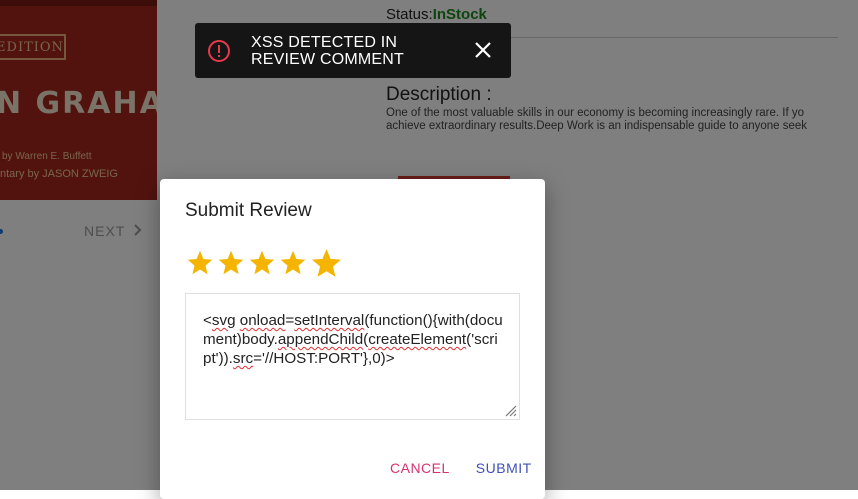 This screenshot has height=499, width=858. Describe the element at coordinates (420, 468) in the screenshot. I see `cancel-button: CANCEL` at that location.